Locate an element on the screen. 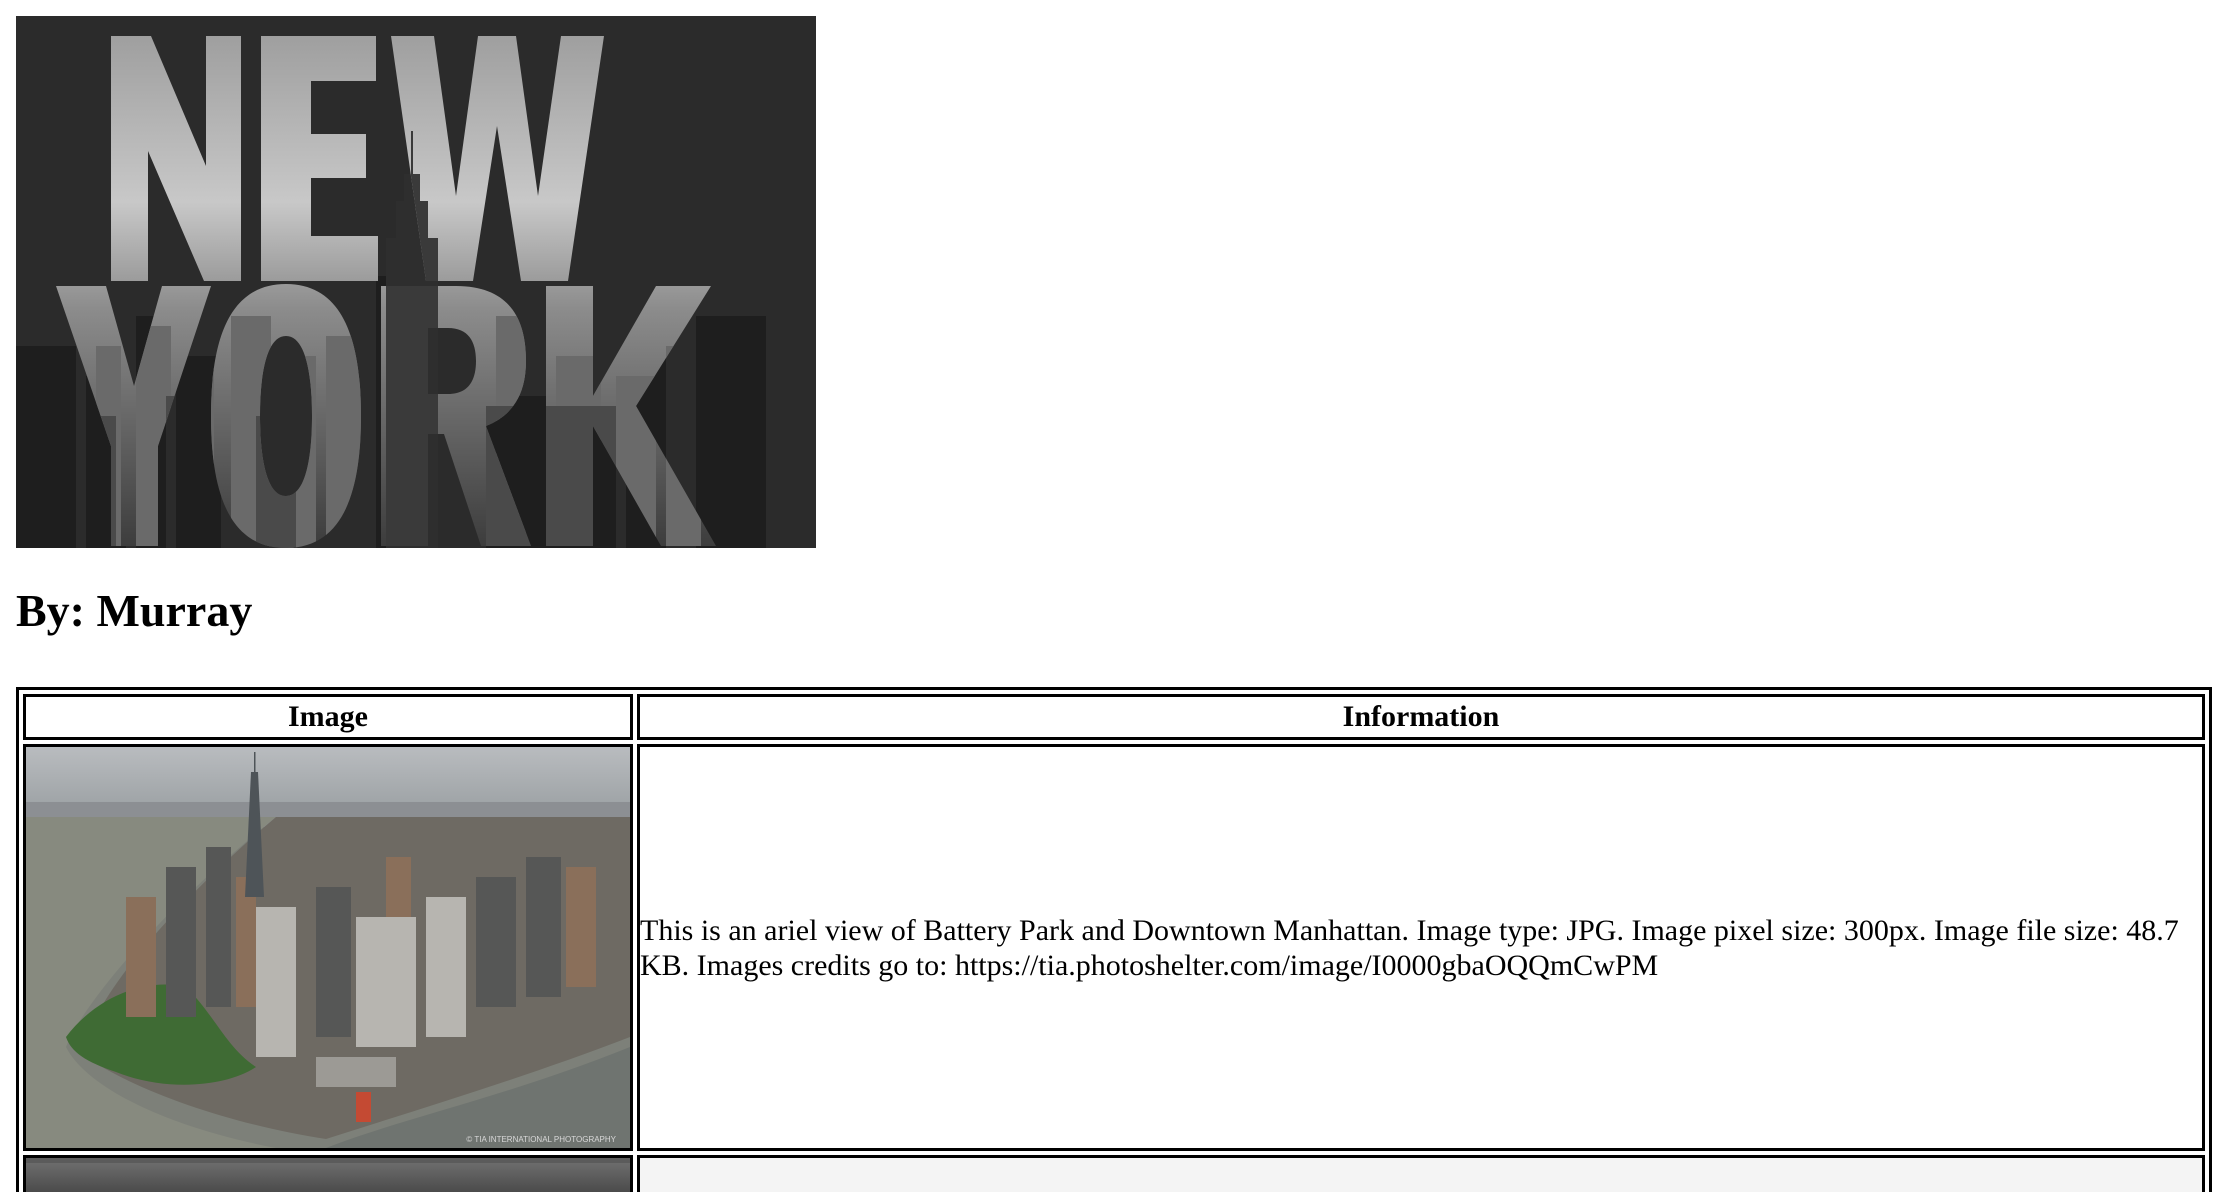 The image size is (2214, 1192). column-header-image: Image is located at coordinates (328, 717).